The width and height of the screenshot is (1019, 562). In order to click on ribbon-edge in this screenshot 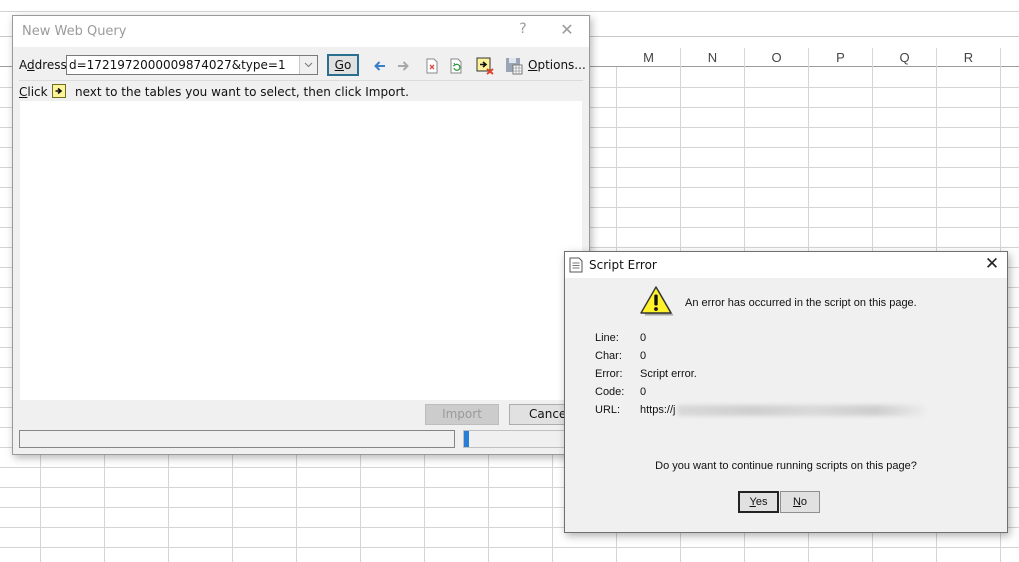, I will do `click(509, 6)`.